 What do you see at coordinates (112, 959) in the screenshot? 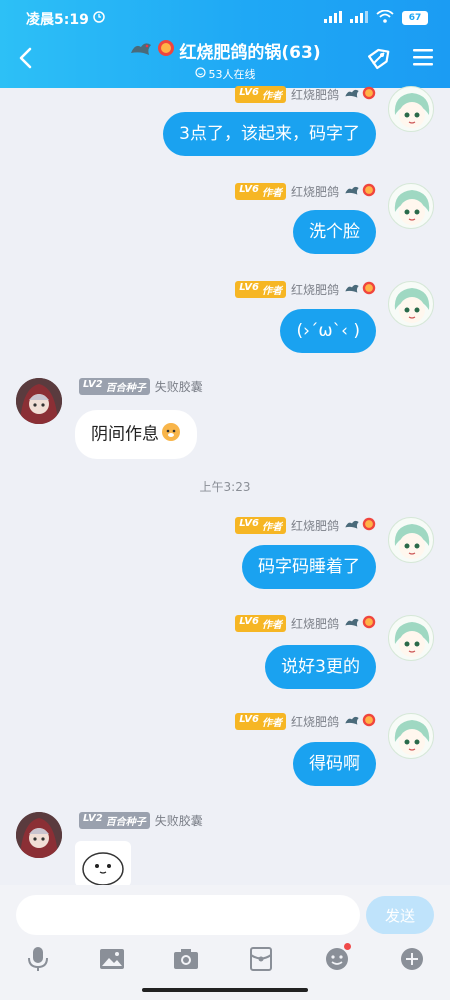
I see `image-icon` at bounding box center [112, 959].